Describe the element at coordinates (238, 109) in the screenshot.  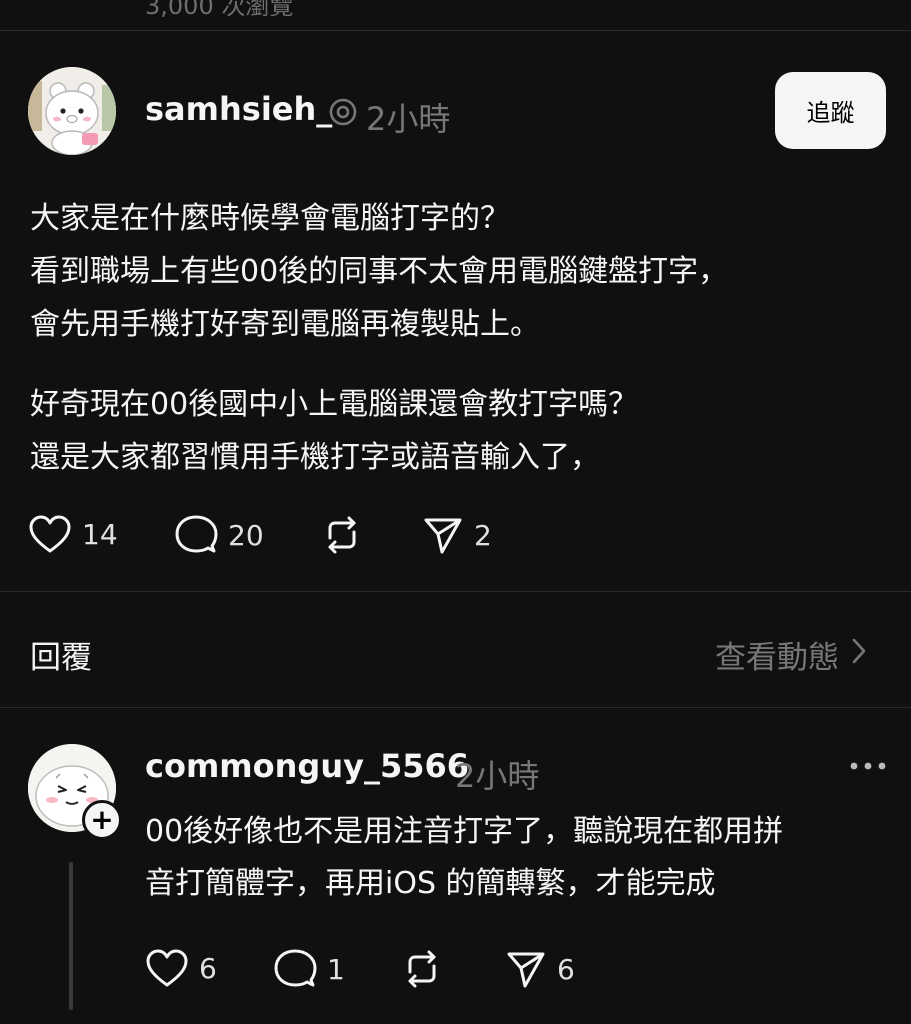
I see `post-username: samhsieh_` at that location.